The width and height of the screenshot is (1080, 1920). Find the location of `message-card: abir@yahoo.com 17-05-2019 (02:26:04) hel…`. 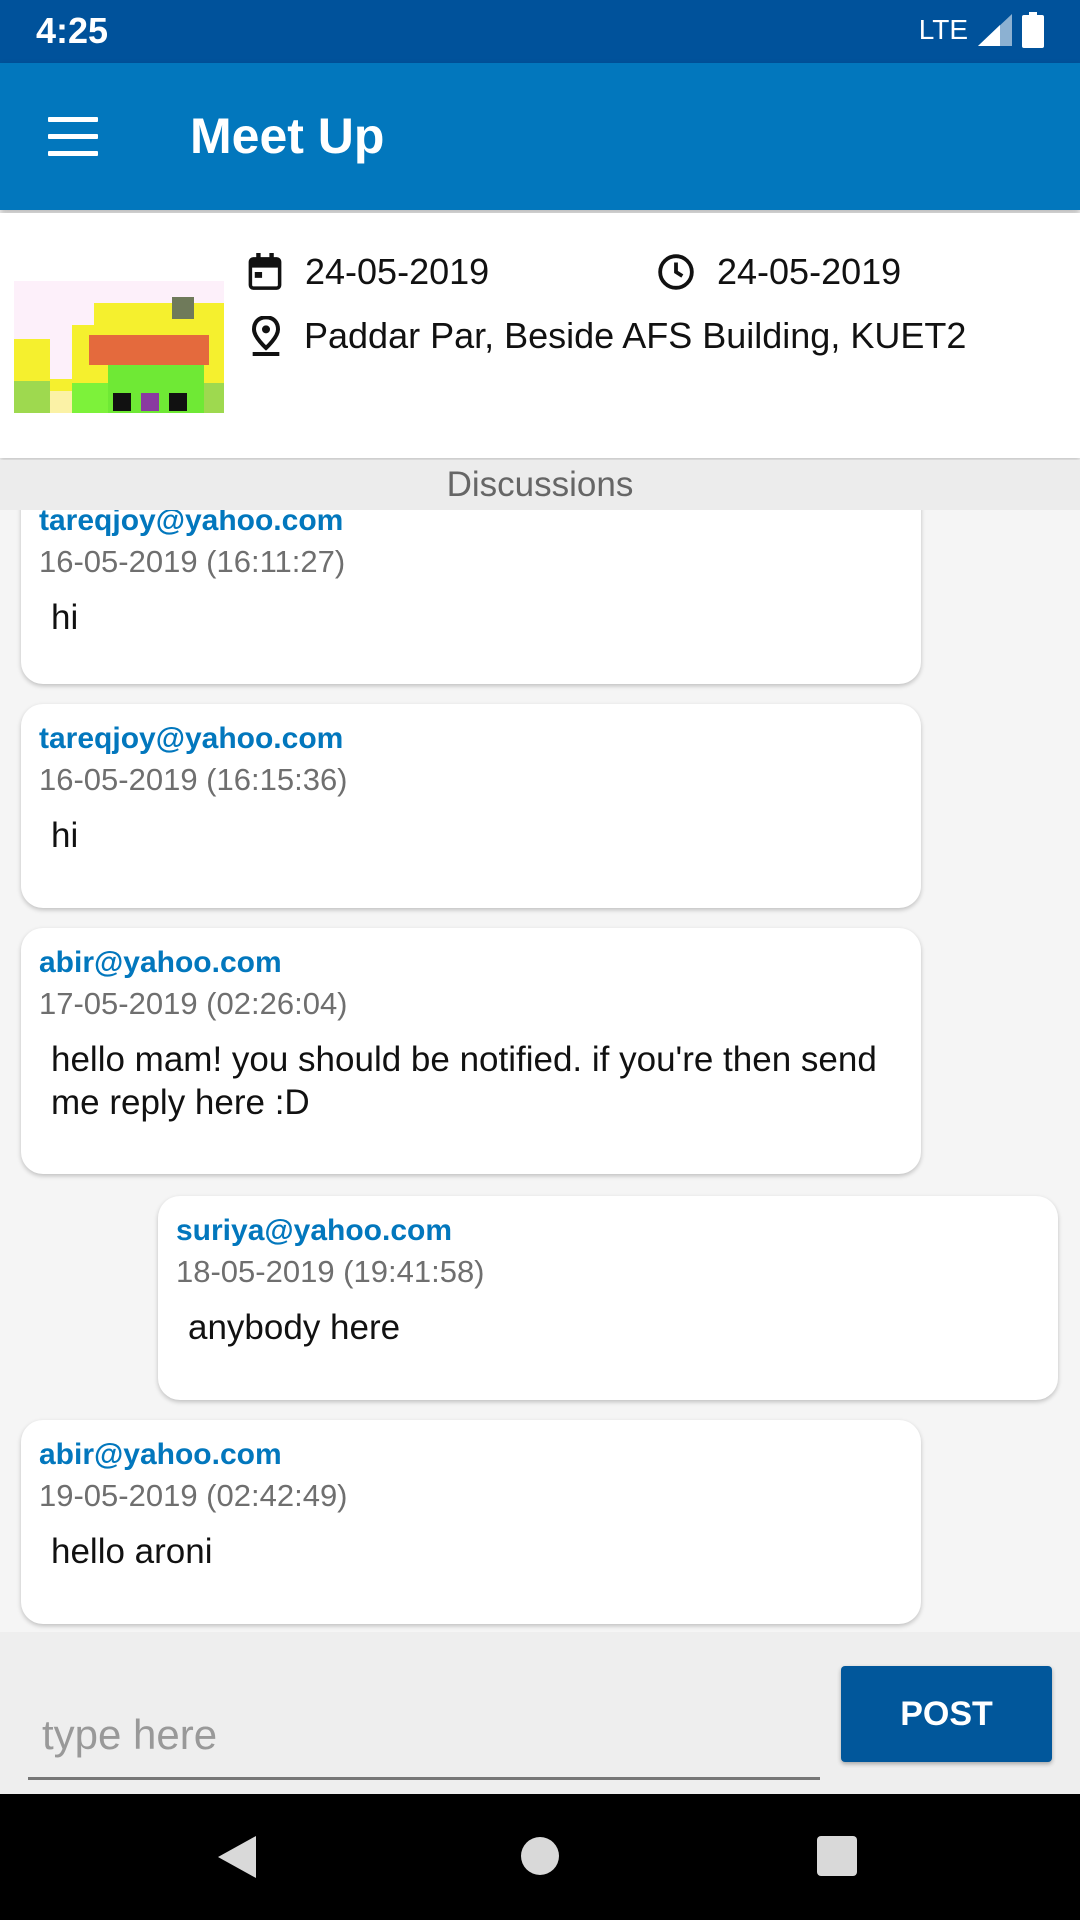

message-card: abir@yahoo.com 17-05-2019 (02:26:04) hel… is located at coordinates (471, 1051).